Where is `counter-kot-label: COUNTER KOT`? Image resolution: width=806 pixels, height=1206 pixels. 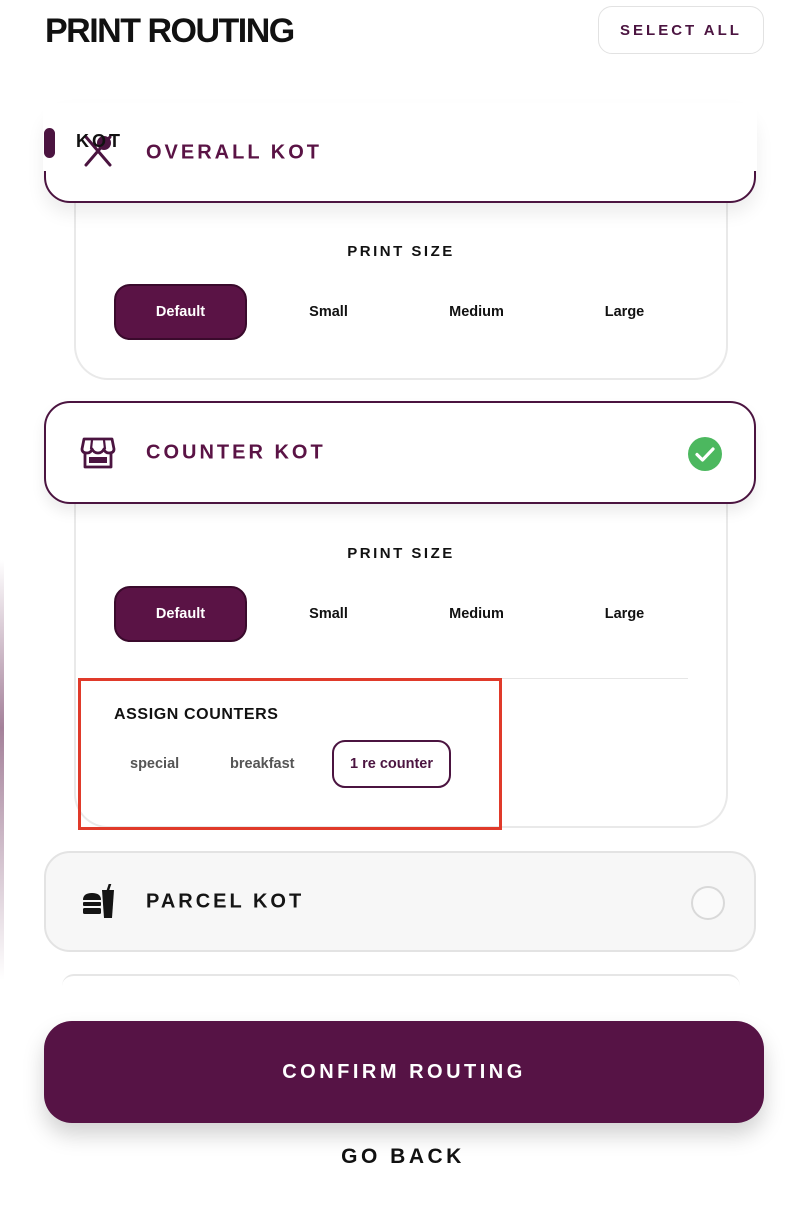 counter-kot-label: COUNTER KOT is located at coordinates (236, 452).